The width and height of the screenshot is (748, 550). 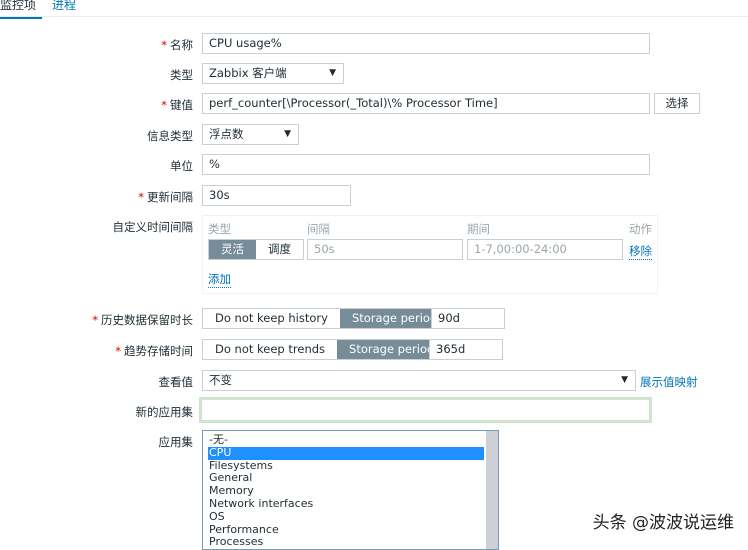 I want to click on trends-input: 365d, so click(x=466, y=349).